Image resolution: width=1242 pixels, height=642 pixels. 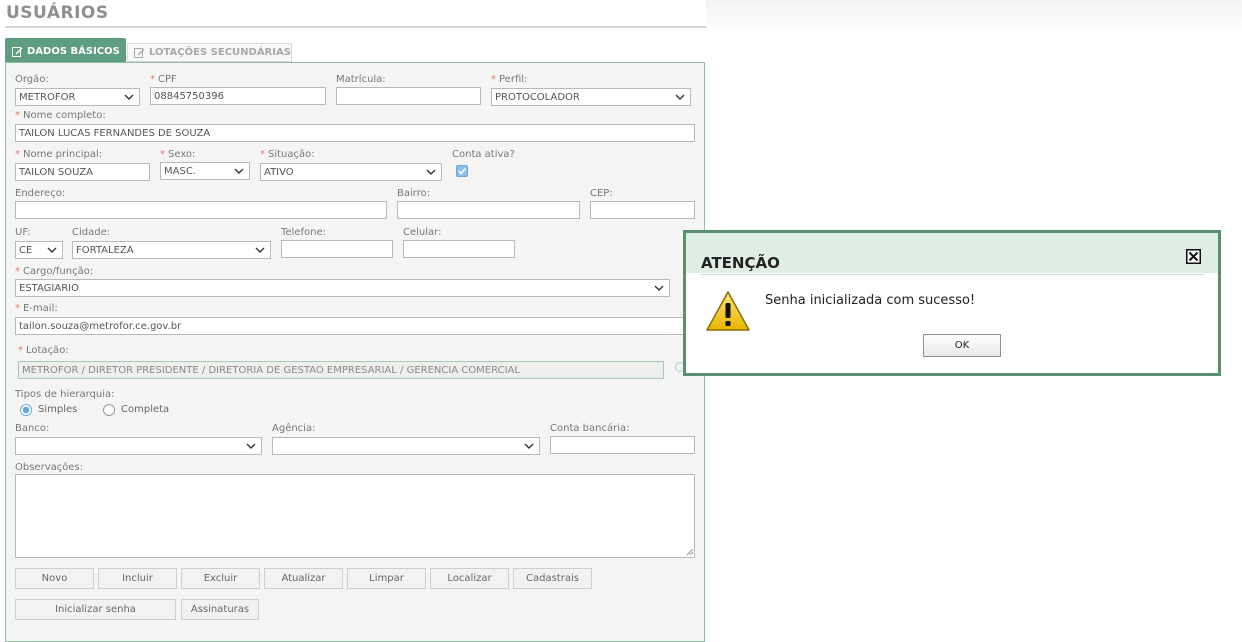 What do you see at coordinates (488, 210) in the screenshot?
I see `bairro-input` at bounding box center [488, 210].